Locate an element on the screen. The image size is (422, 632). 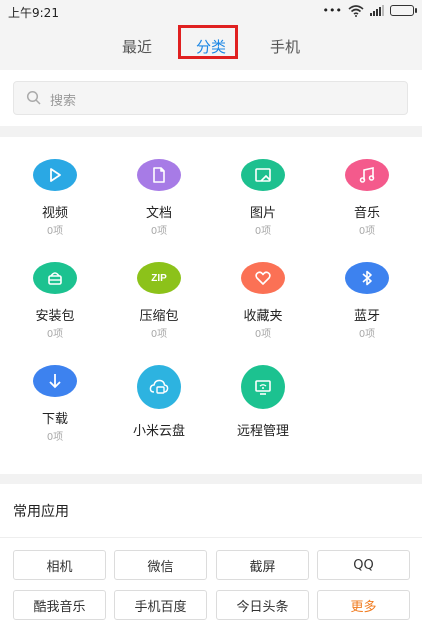
android-icon is located at coordinates (55, 278).